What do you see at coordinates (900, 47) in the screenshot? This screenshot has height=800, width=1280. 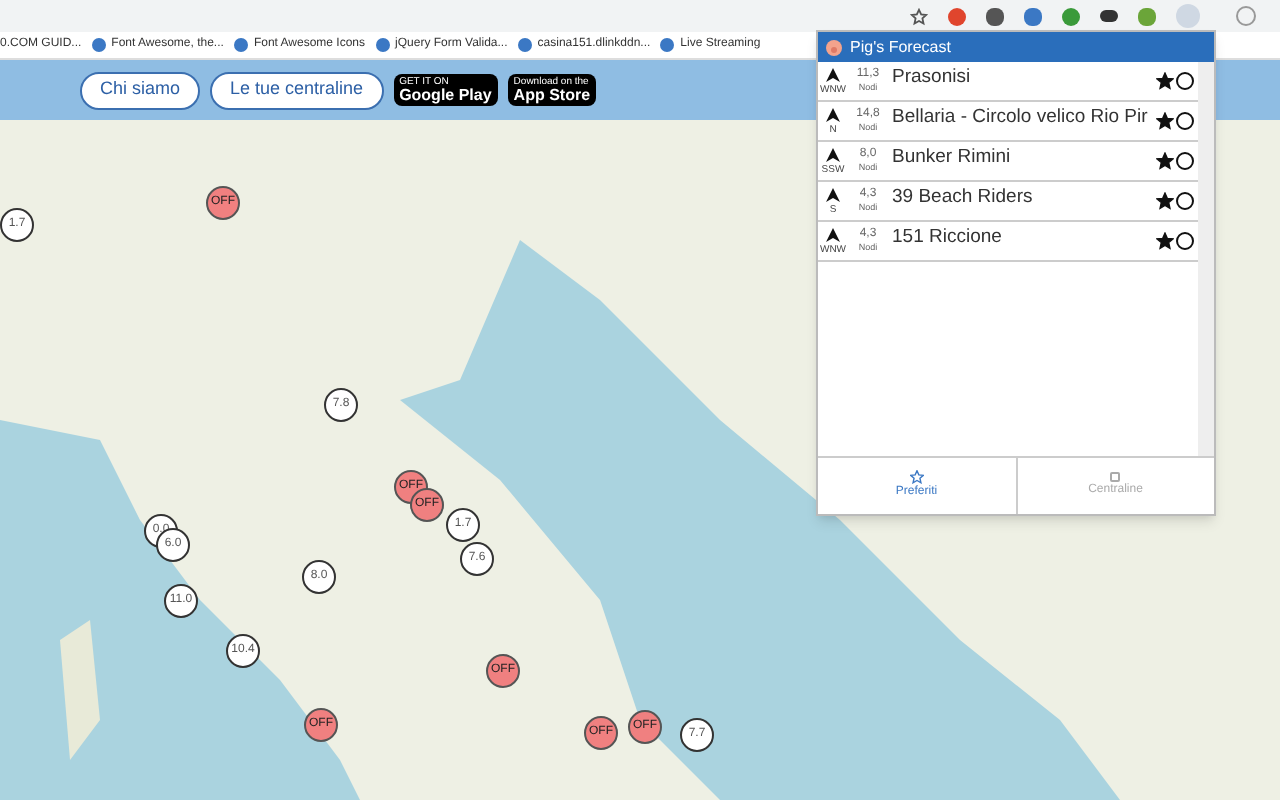 I see `popup-title: Pig's Forecast` at bounding box center [900, 47].